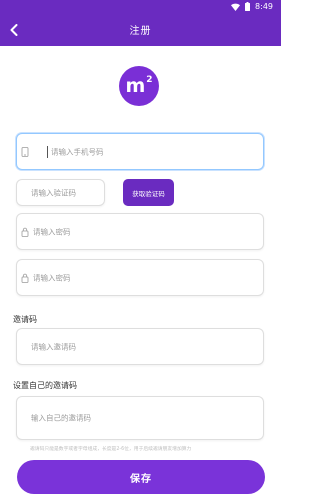 The width and height of the screenshot is (320, 500). Describe the element at coordinates (140, 151) in the screenshot. I see `phone-field: 请输入手机号码` at that location.